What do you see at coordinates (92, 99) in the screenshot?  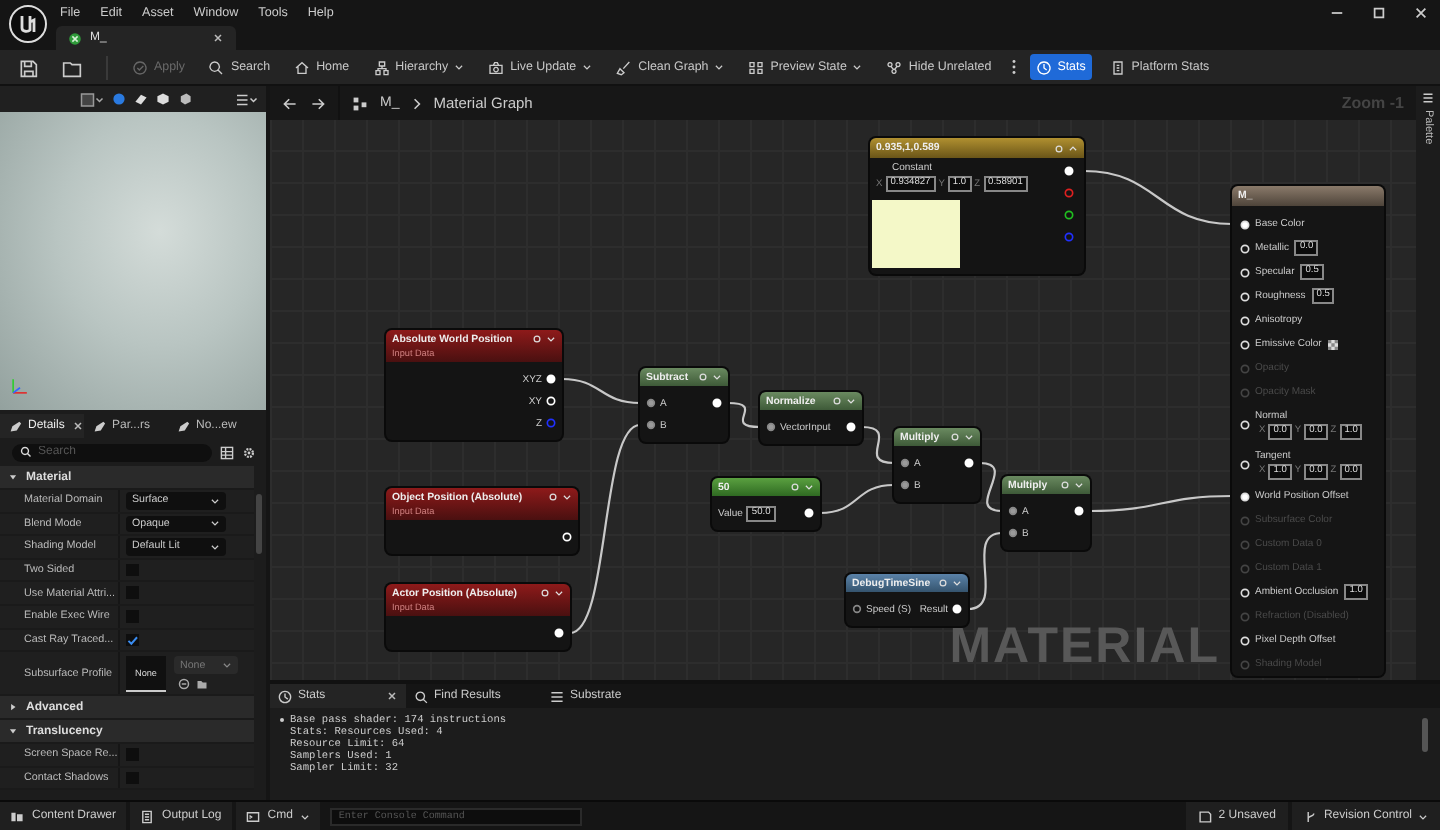 I see `view-mode-icon` at bounding box center [92, 99].